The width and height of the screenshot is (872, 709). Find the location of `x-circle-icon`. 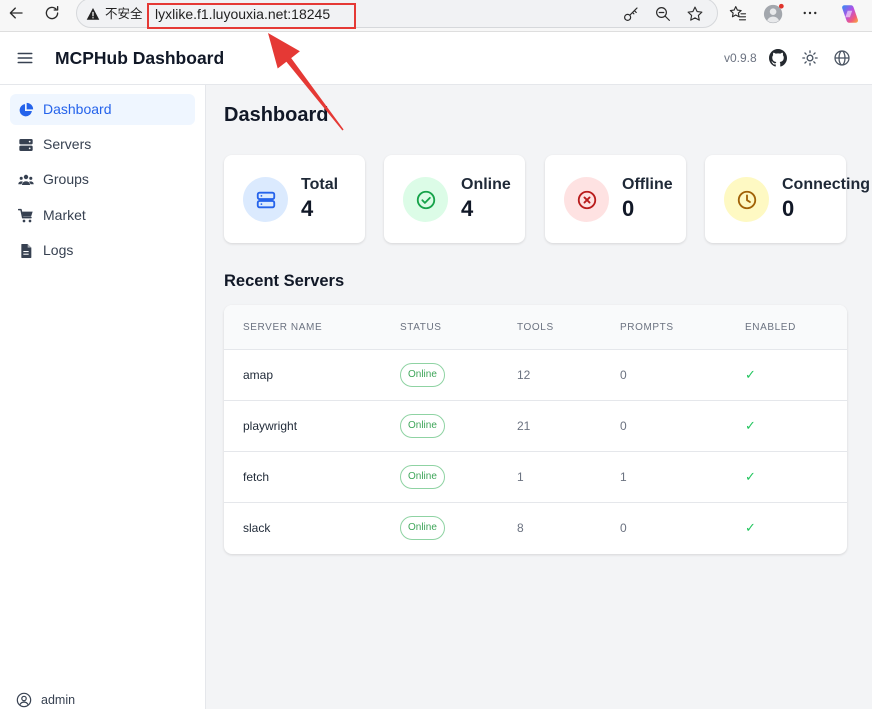

x-circle-icon is located at coordinates (587, 200).